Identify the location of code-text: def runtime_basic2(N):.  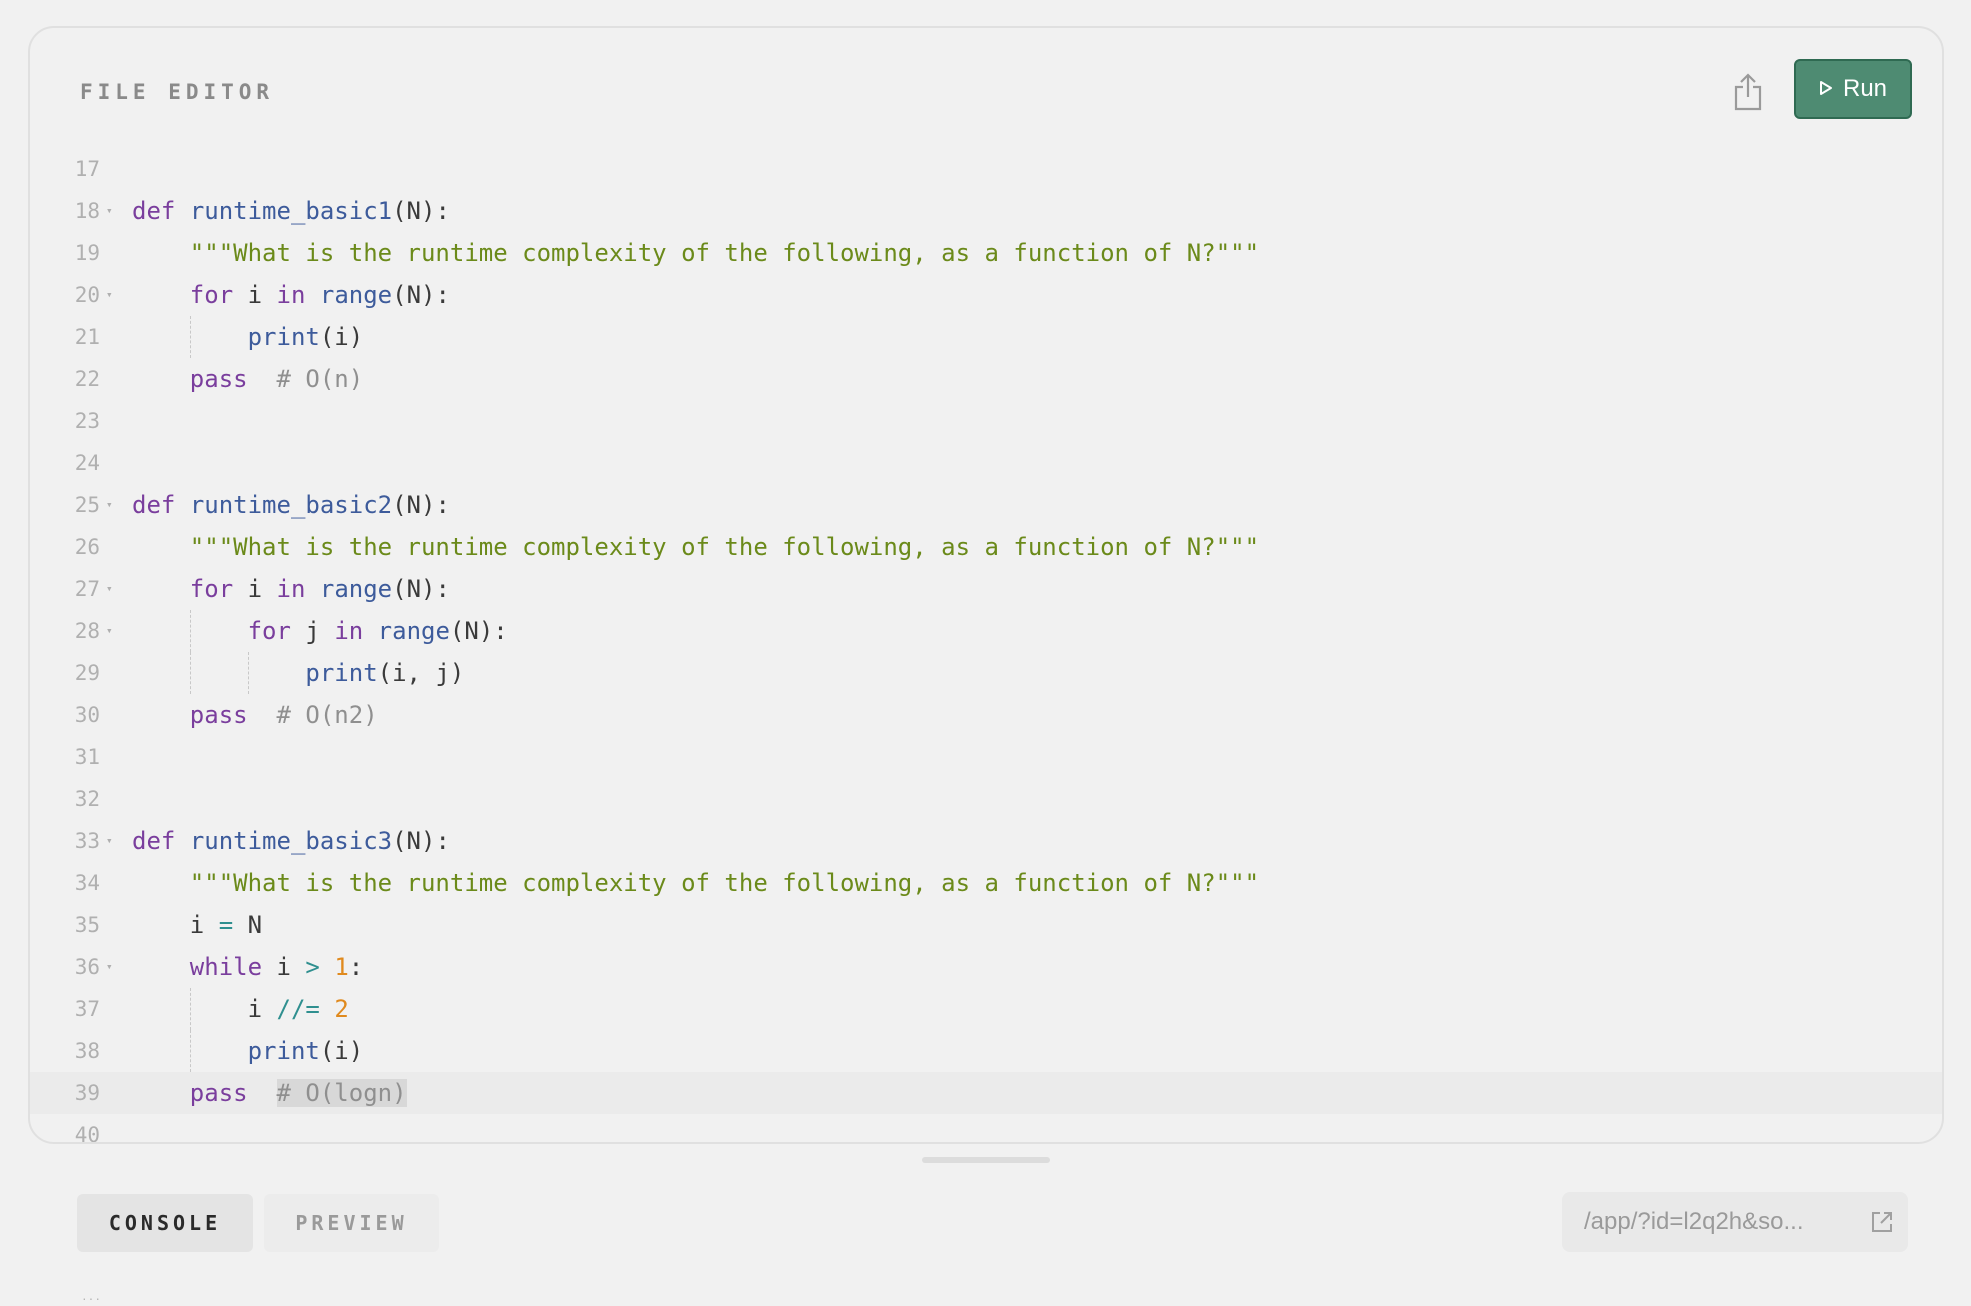
(291, 505).